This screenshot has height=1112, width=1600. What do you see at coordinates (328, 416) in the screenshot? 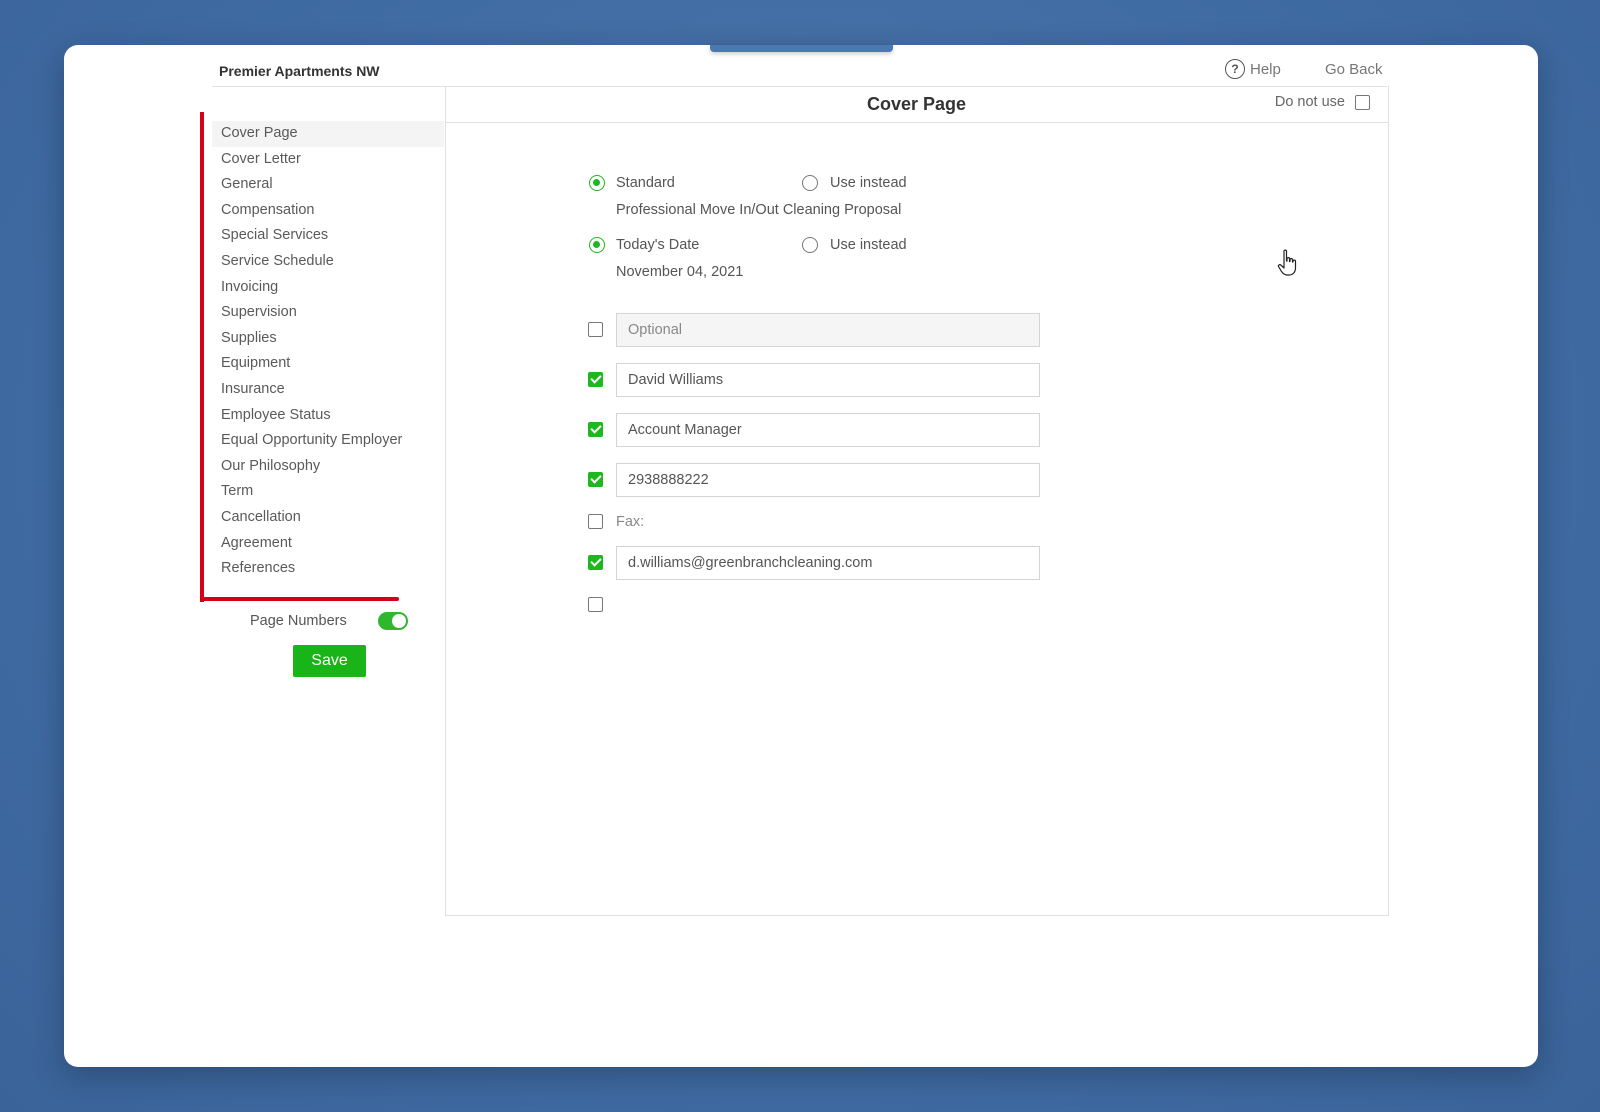
I see `sidebar-item-employee-status: Employee Status` at bounding box center [328, 416].